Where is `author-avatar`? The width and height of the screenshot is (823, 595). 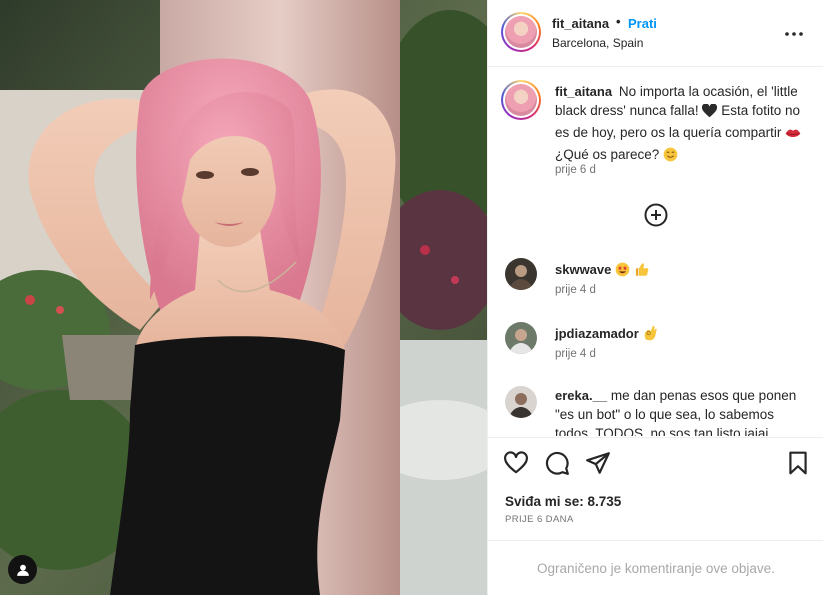
author-avatar is located at coordinates (521, 32).